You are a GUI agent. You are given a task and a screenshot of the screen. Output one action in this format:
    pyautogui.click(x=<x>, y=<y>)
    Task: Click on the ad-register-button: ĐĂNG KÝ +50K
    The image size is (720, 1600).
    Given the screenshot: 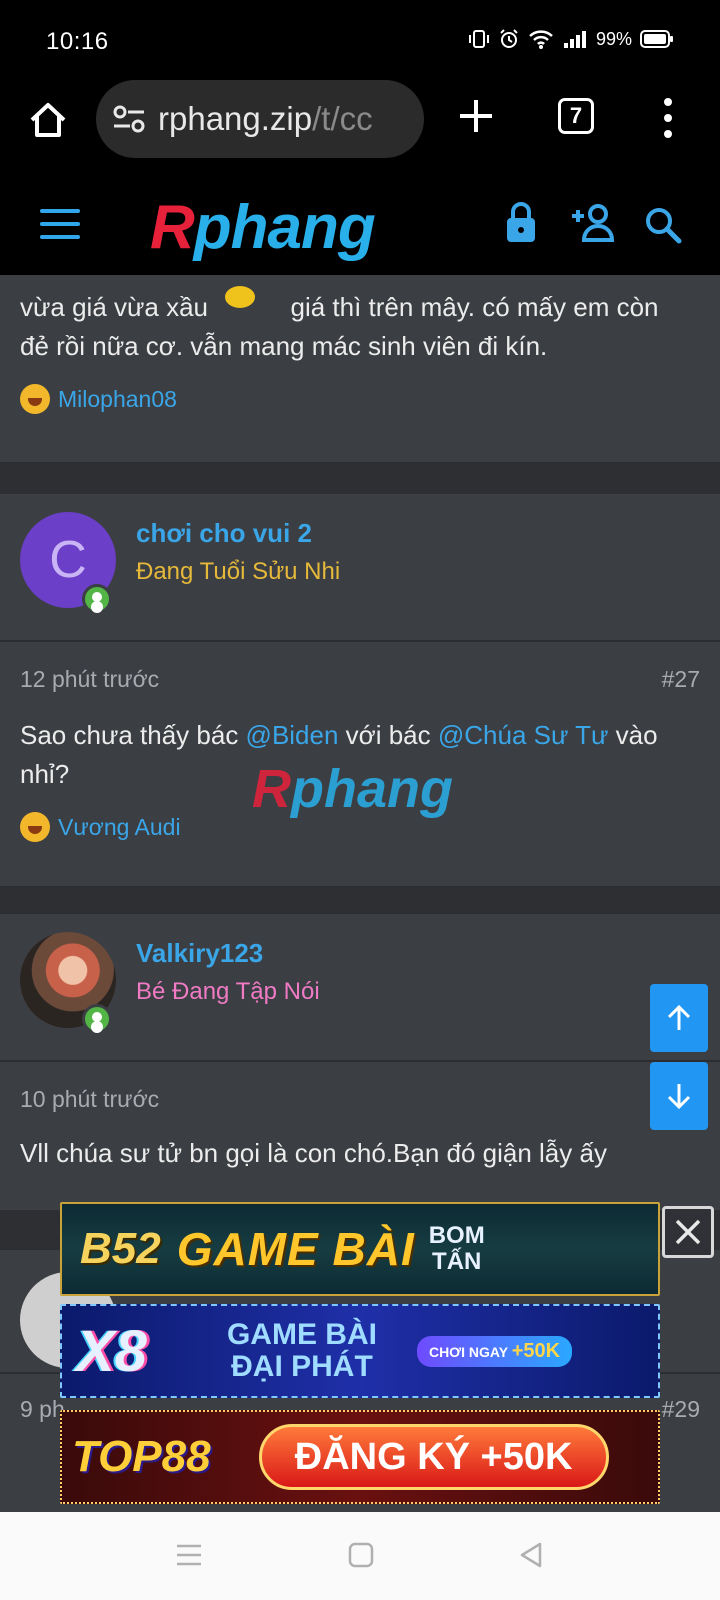 What is the action you would take?
    pyautogui.click(x=433, y=1457)
    